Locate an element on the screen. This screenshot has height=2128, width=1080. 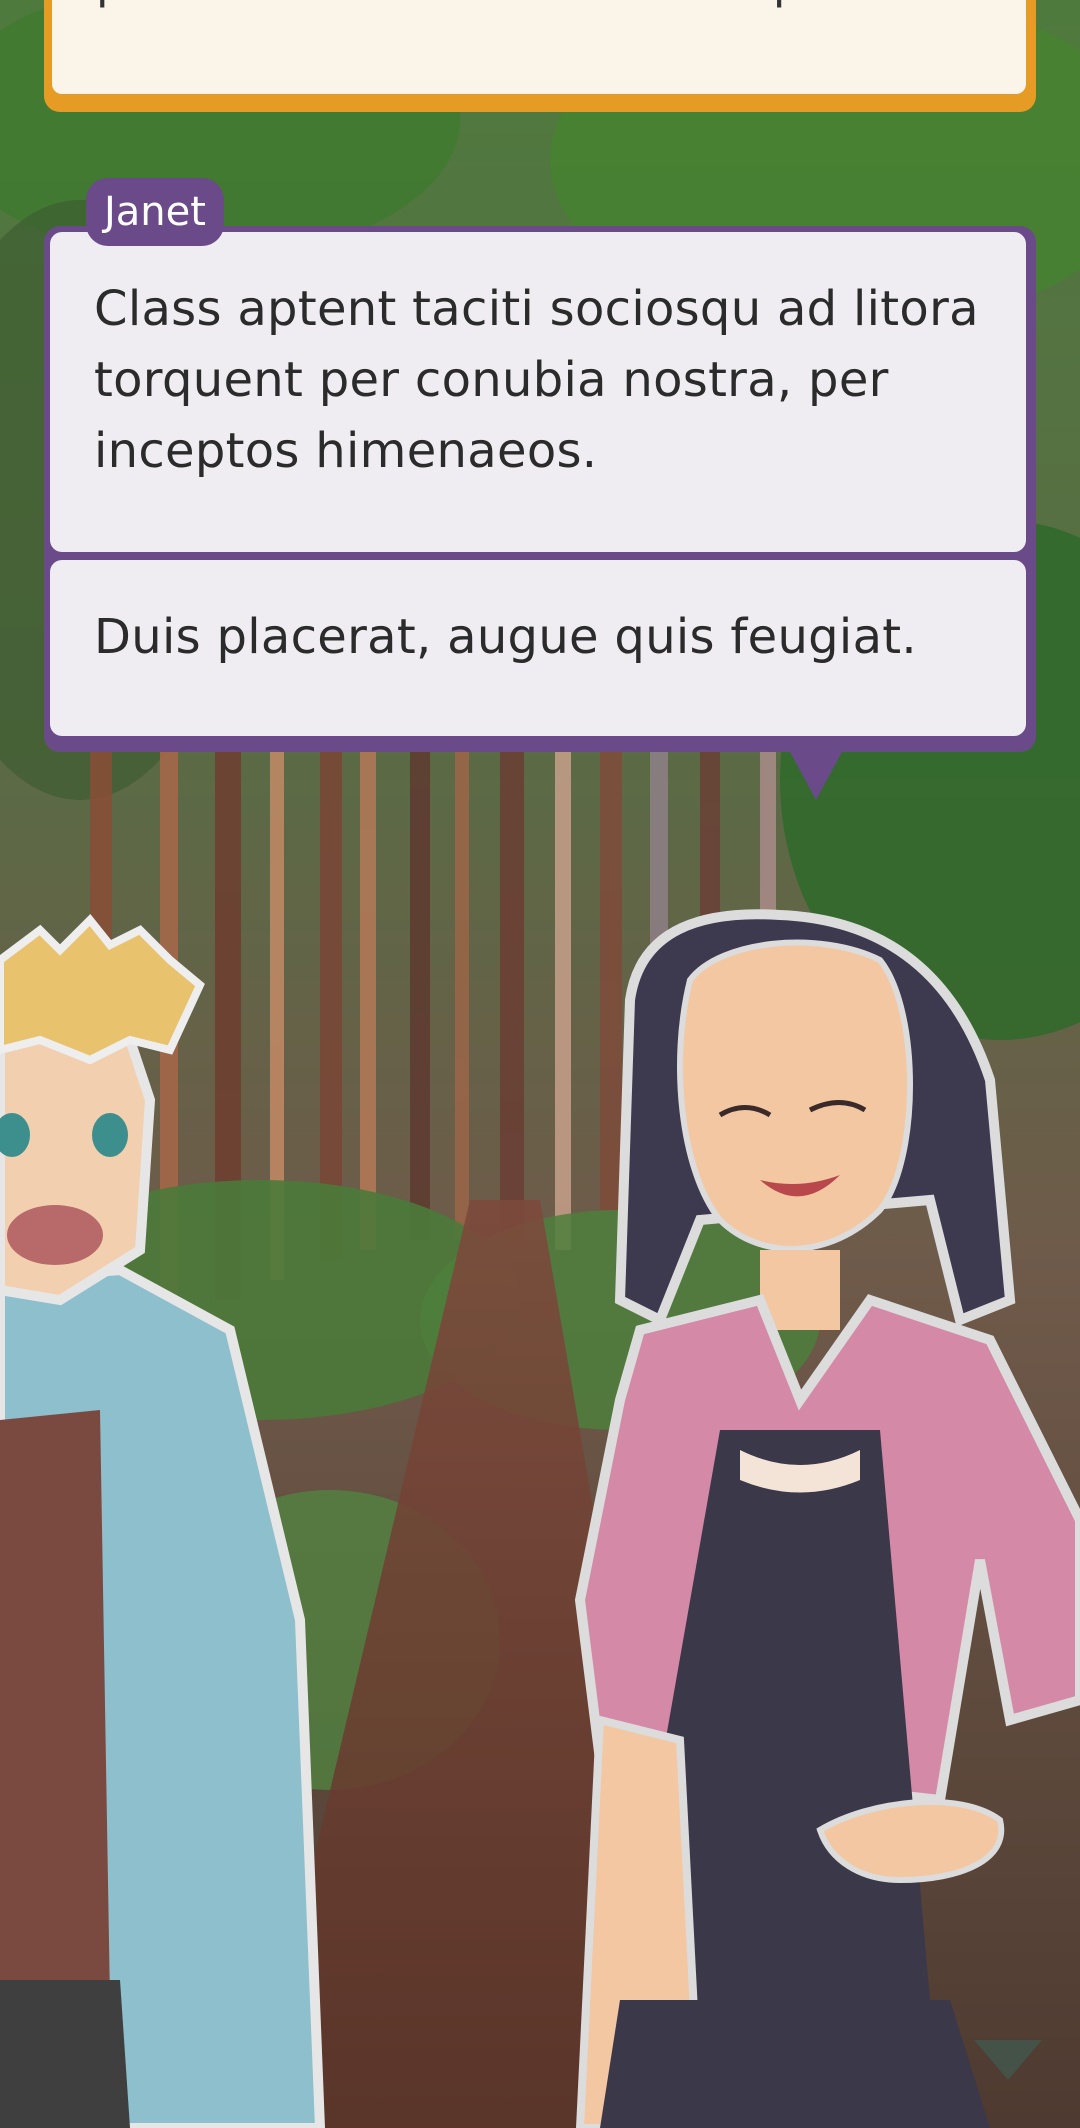
next-arrow-icon is located at coordinates (1008, 2060).